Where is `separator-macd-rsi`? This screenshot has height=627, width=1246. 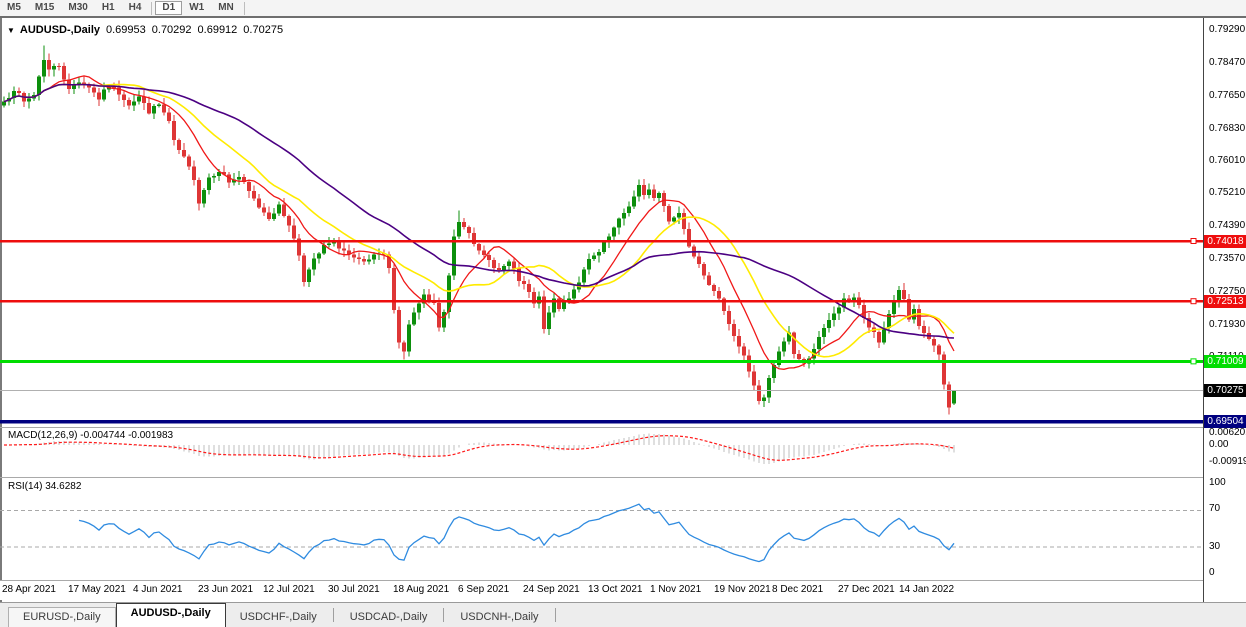 separator-macd-rsi is located at coordinates (623, 477).